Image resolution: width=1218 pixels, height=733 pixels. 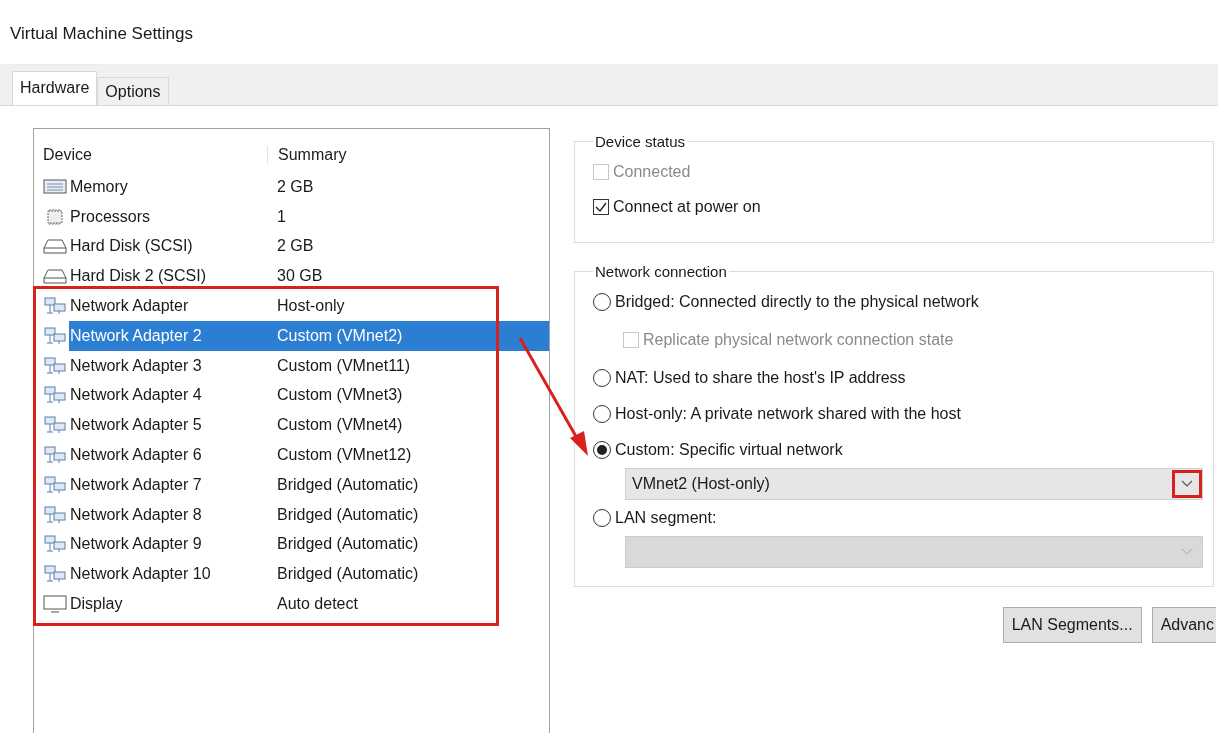 What do you see at coordinates (110, 216) in the screenshot?
I see `device-name: Processors` at bounding box center [110, 216].